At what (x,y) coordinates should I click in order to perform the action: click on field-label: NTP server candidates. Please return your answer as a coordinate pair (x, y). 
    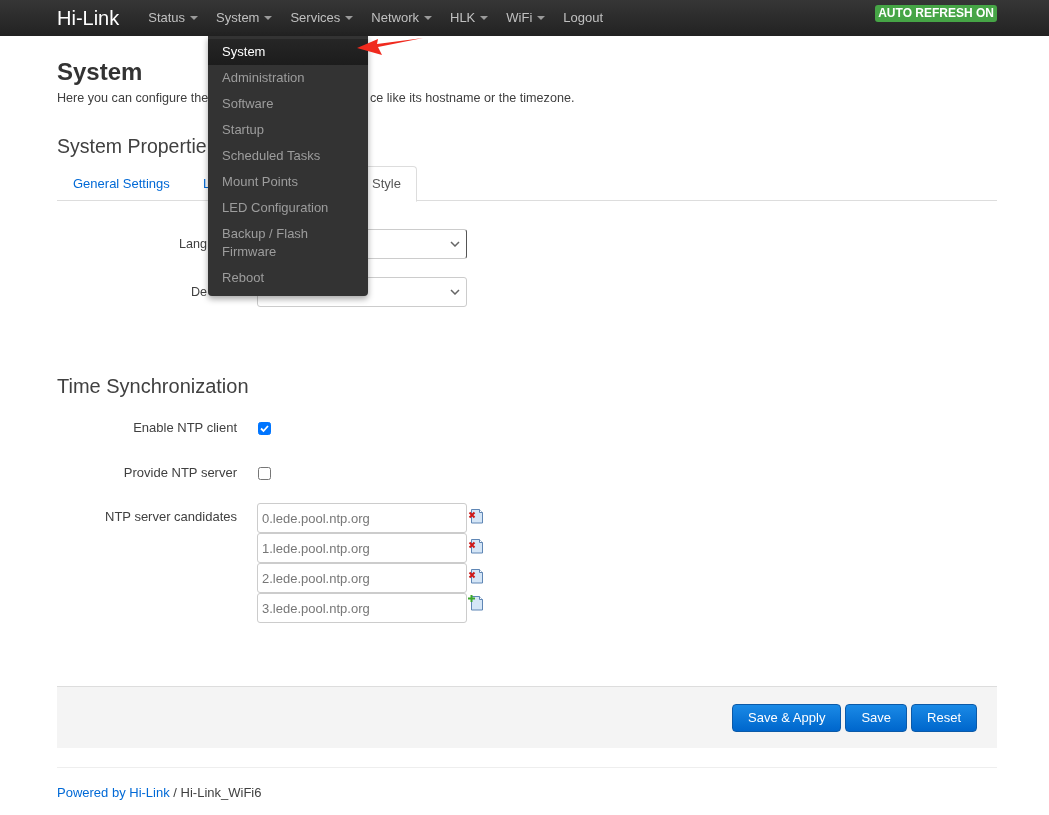
    Looking at the image, I should click on (170, 516).